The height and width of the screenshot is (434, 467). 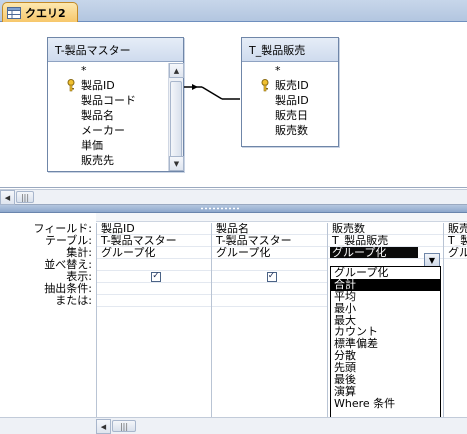 I want to click on dropdown-option: Where 条件, so click(x=385, y=403).